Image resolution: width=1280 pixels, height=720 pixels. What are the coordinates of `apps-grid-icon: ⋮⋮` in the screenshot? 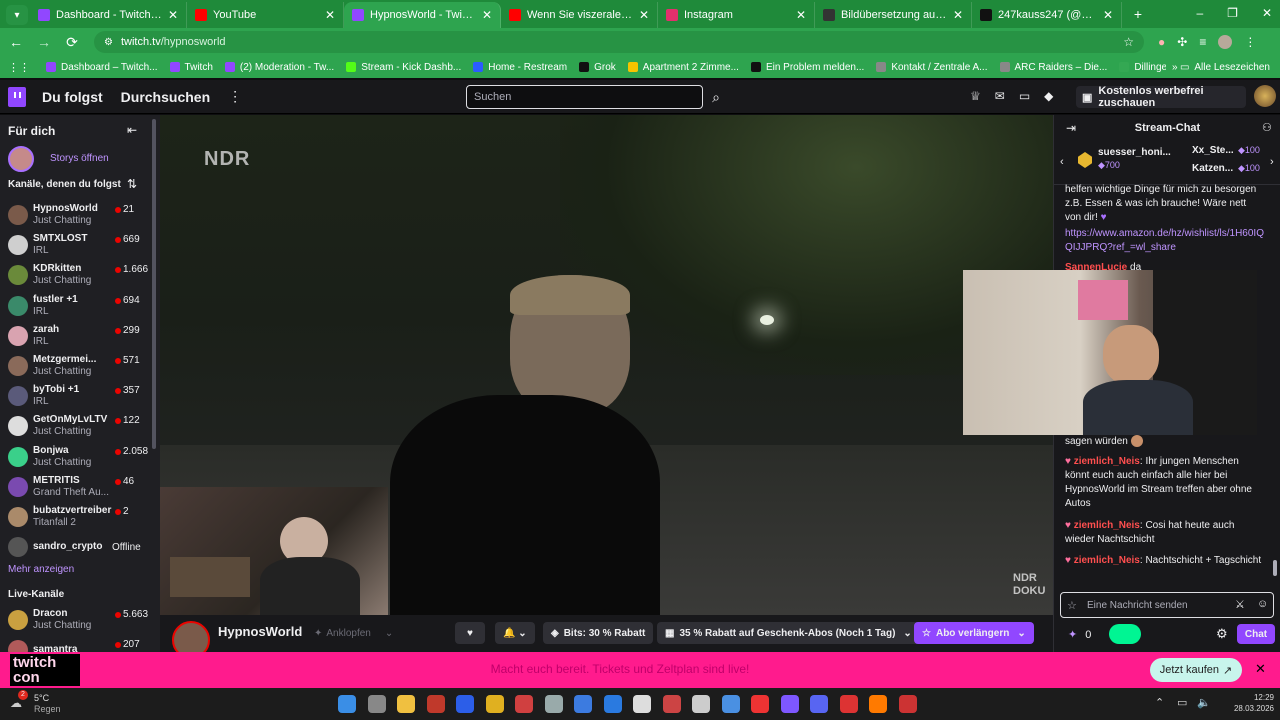 It's located at (19, 67).